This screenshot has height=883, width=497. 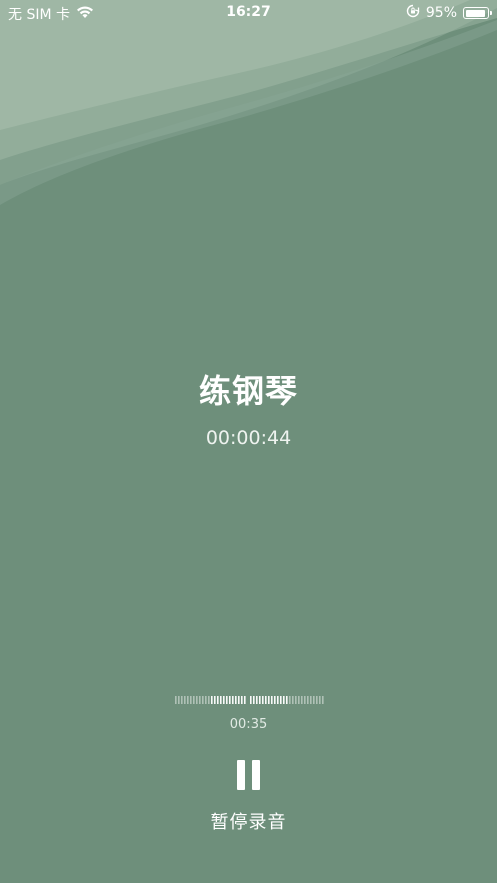 I want to click on battery-icon, so click(x=477, y=13).